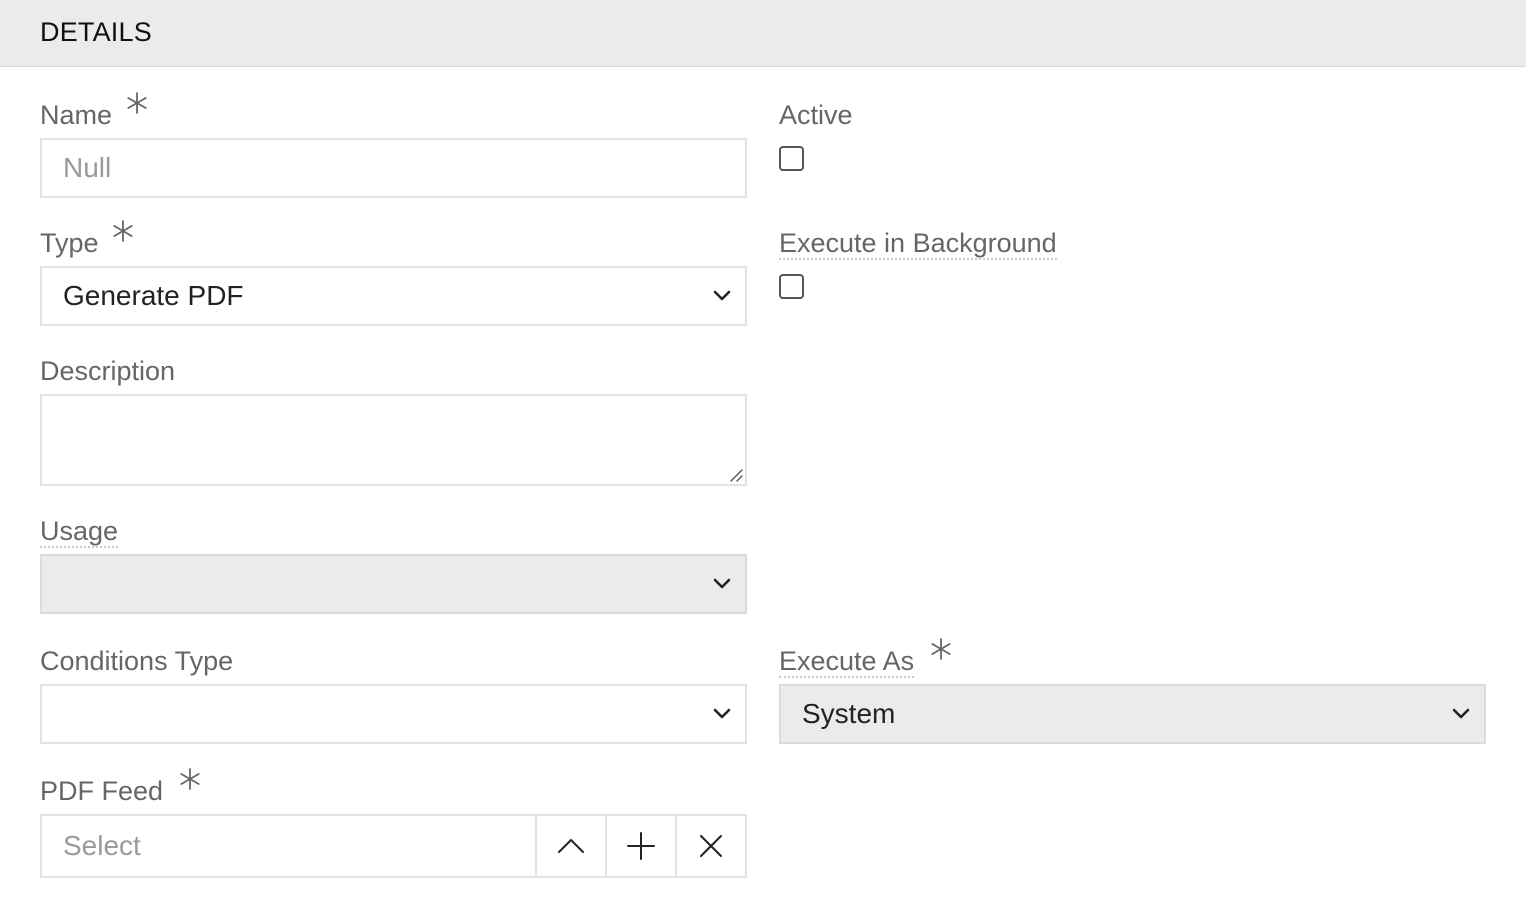  I want to click on section-title: DETAILS, so click(96, 32).